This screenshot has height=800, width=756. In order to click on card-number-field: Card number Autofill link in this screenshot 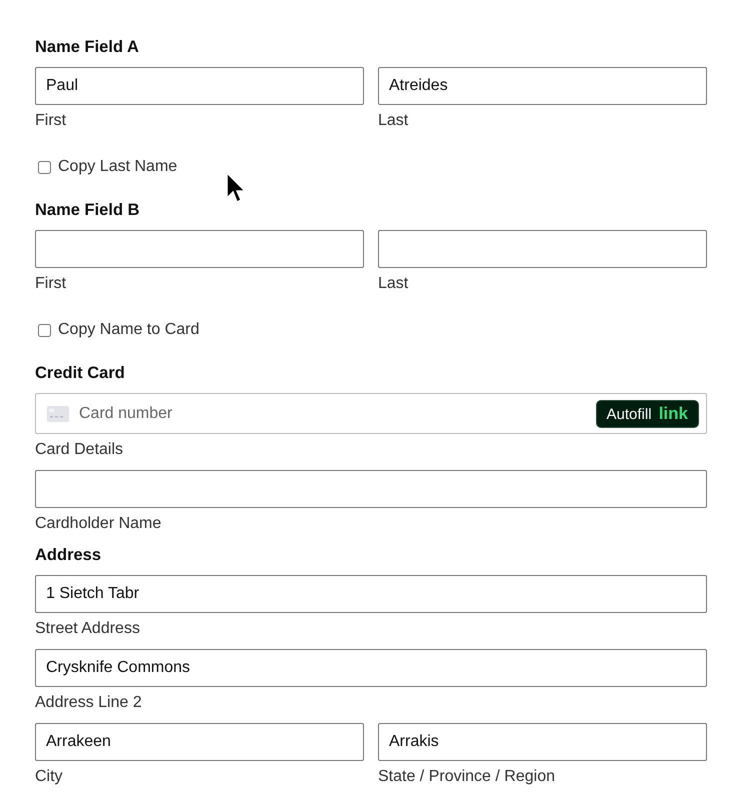, I will do `click(371, 413)`.